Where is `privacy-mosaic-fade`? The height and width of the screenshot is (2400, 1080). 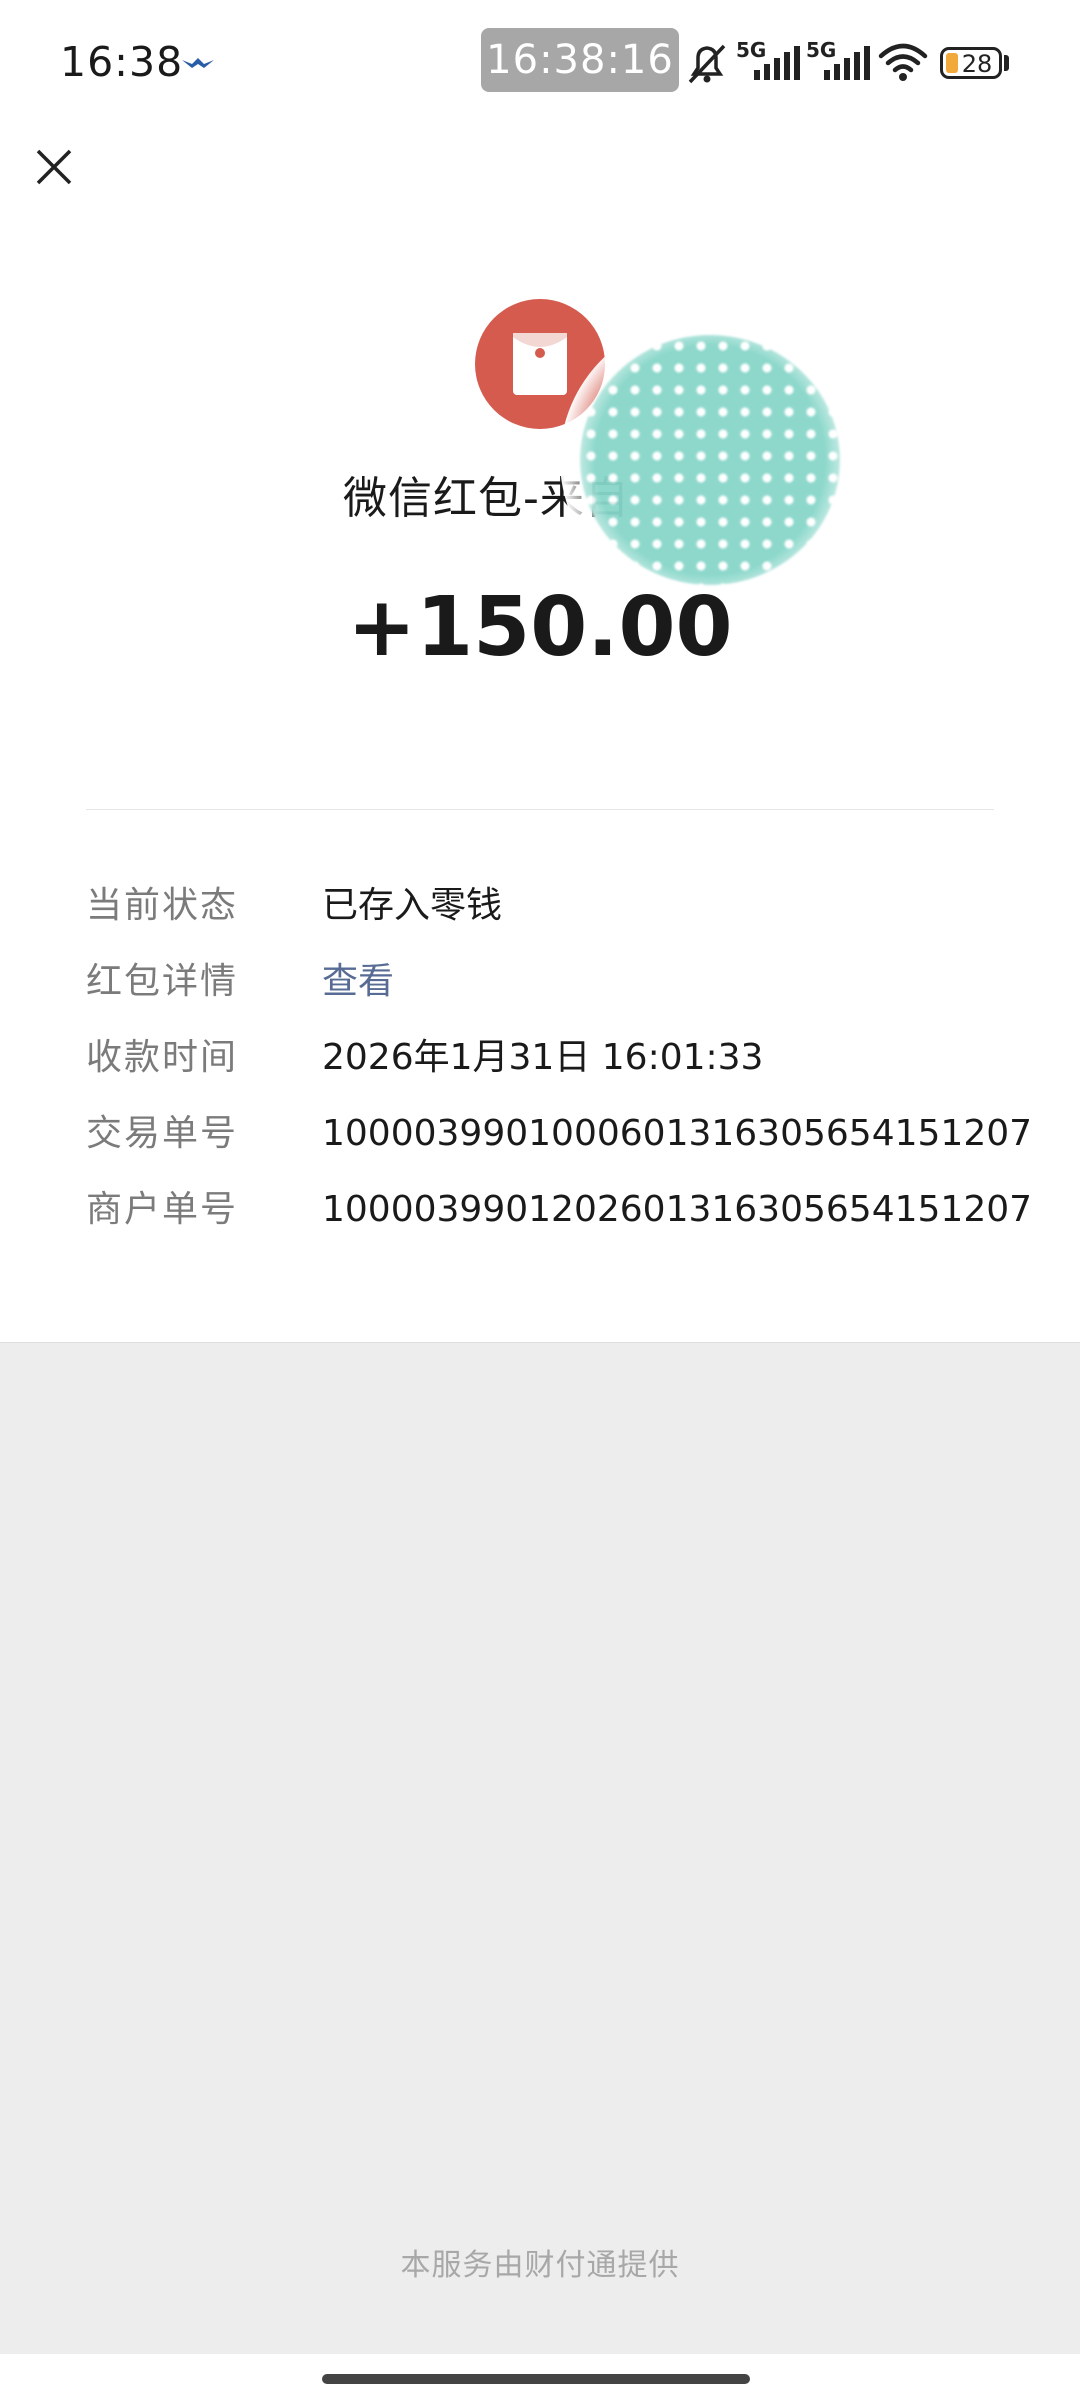
privacy-mosaic-fade is located at coordinates (710, 460).